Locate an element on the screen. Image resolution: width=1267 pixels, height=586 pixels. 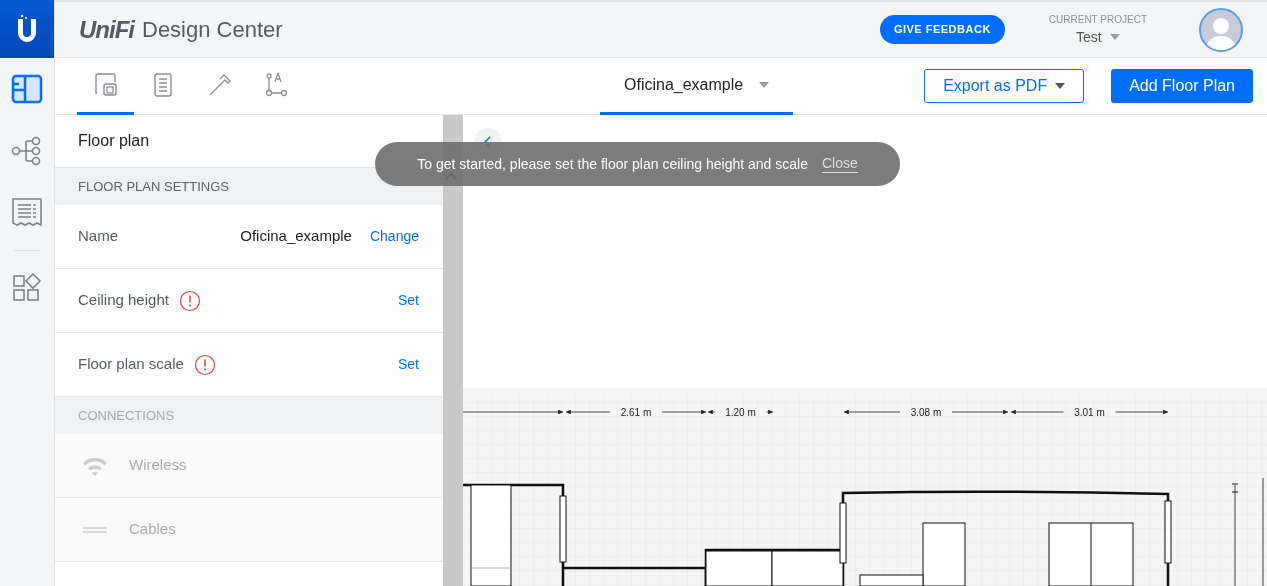
give-feedback-button: GIVE FEEDBACK is located at coordinates (942, 29).